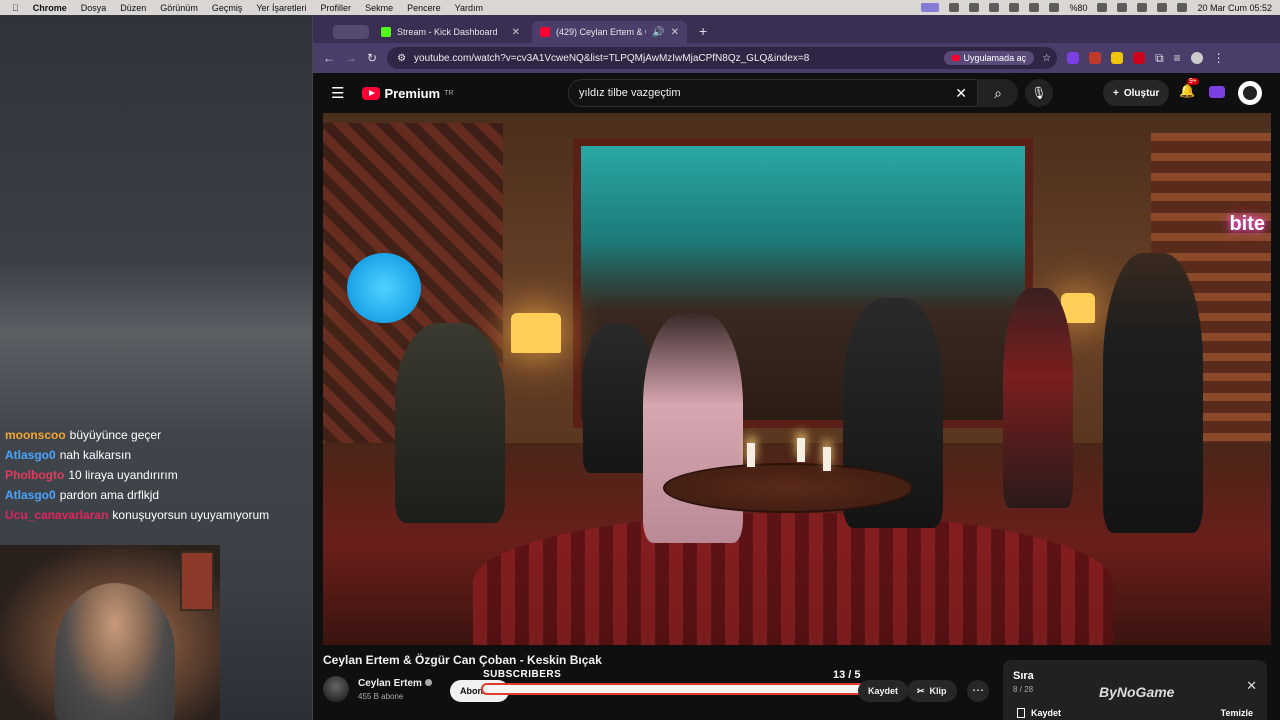 The height and width of the screenshot is (720, 1280). Describe the element at coordinates (545, 32) in the screenshot. I see `youtube-favicon-icon` at that location.